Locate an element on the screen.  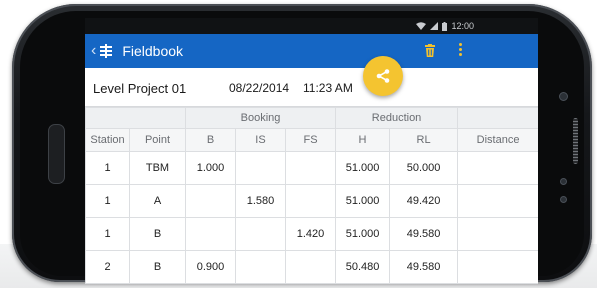
status-time: 12:00 is located at coordinates (462, 26).